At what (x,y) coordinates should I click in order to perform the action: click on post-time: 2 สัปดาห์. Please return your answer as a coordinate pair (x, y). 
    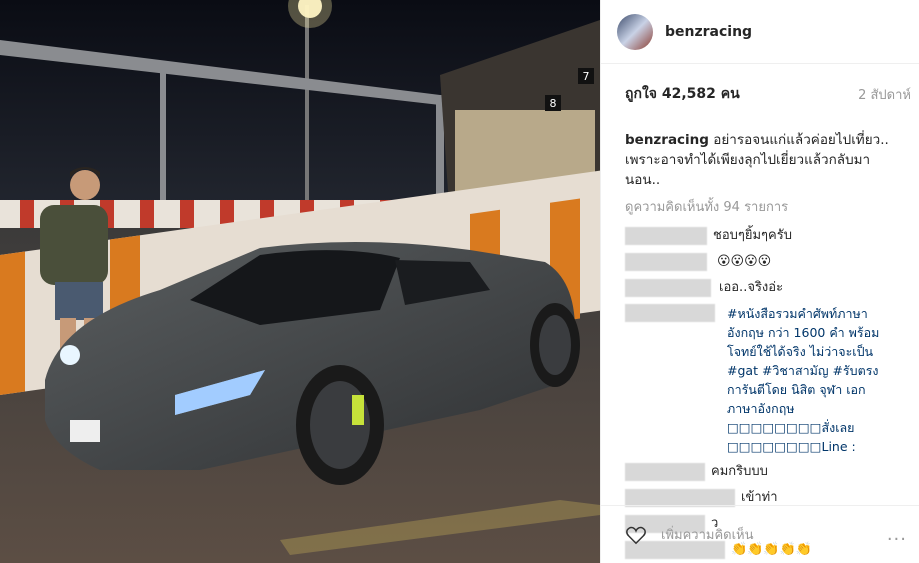
    Looking at the image, I should click on (884, 94).